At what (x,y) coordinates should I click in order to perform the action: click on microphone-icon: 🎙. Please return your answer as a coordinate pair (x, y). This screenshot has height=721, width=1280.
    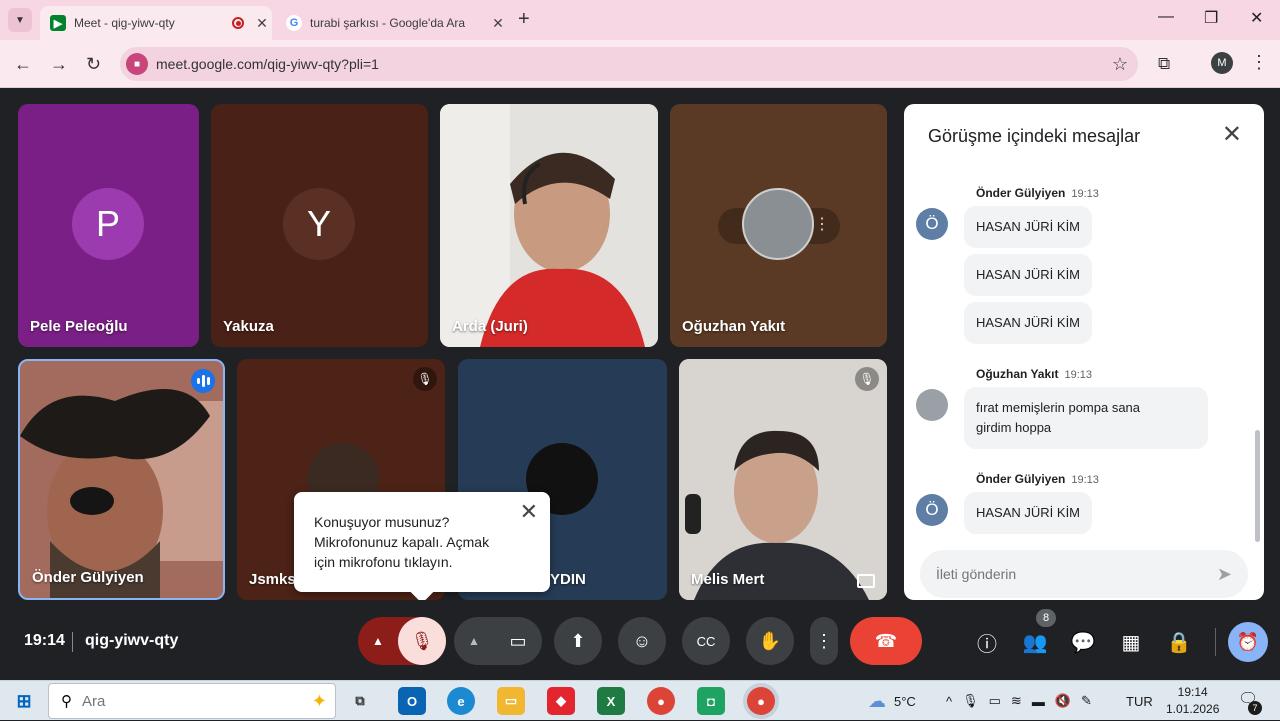
    Looking at the image, I should click on (970, 701).